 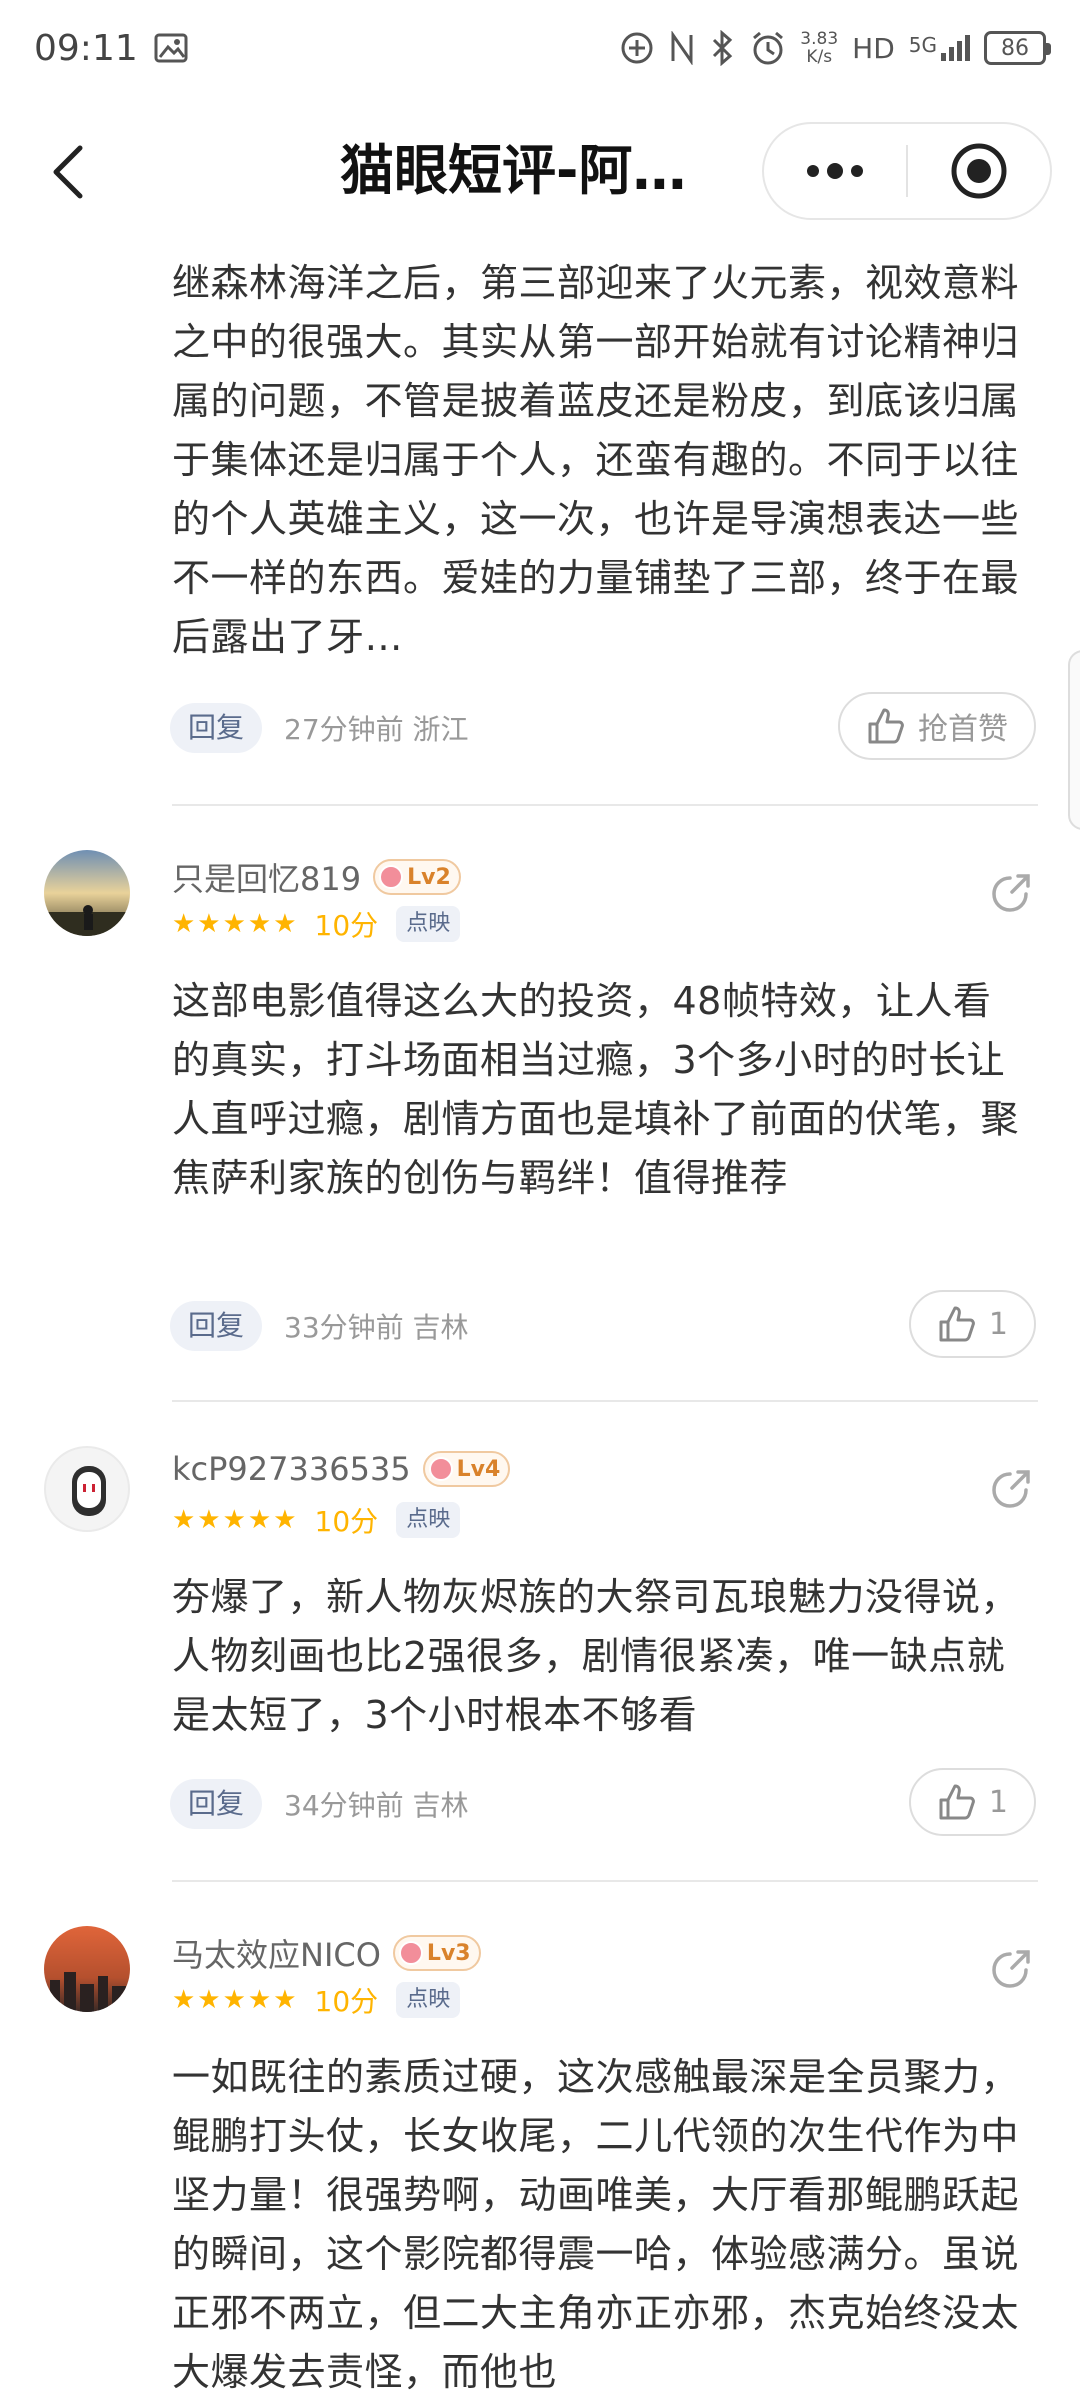 I want to click on more-button, so click(x=835, y=171).